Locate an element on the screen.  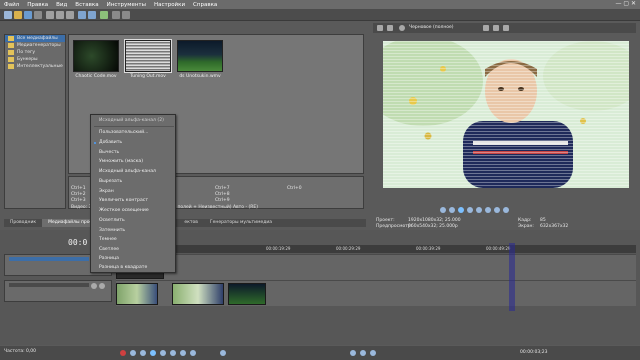
tool-icon is located at coordinates (126, 15).